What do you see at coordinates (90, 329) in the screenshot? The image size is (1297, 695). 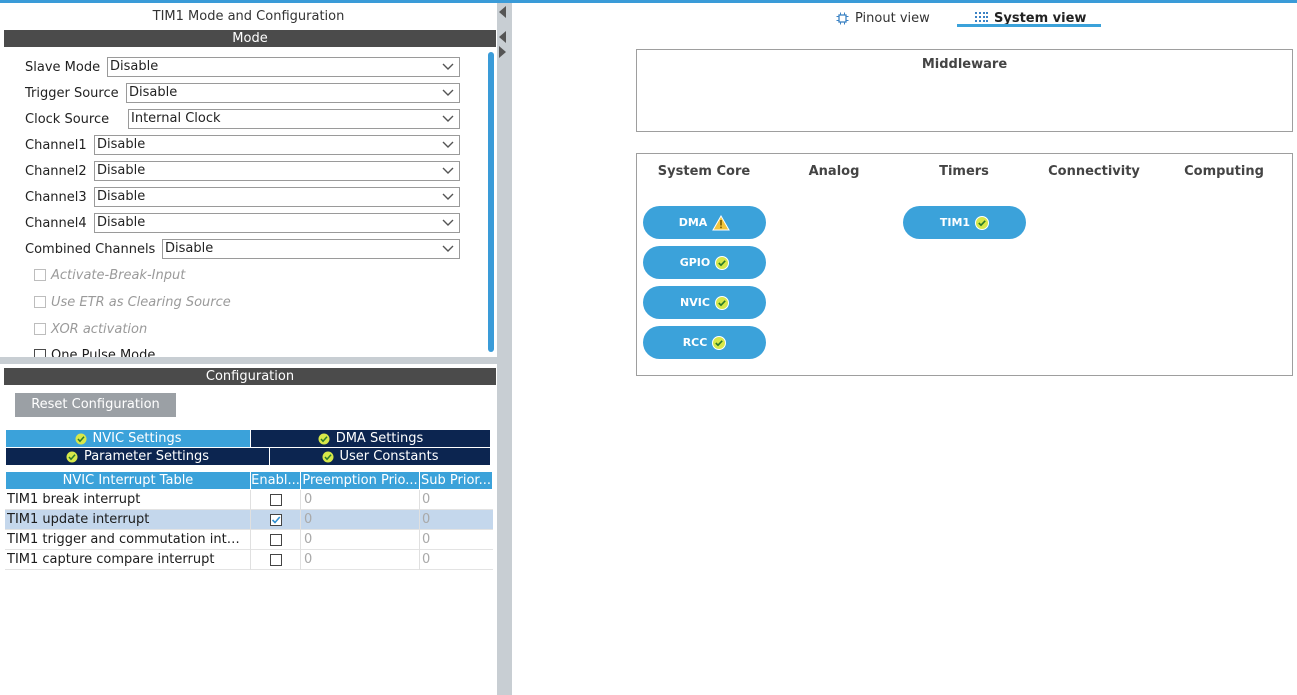 I see `xor-activation-checkbox: XOR activation` at bounding box center [90, 329].